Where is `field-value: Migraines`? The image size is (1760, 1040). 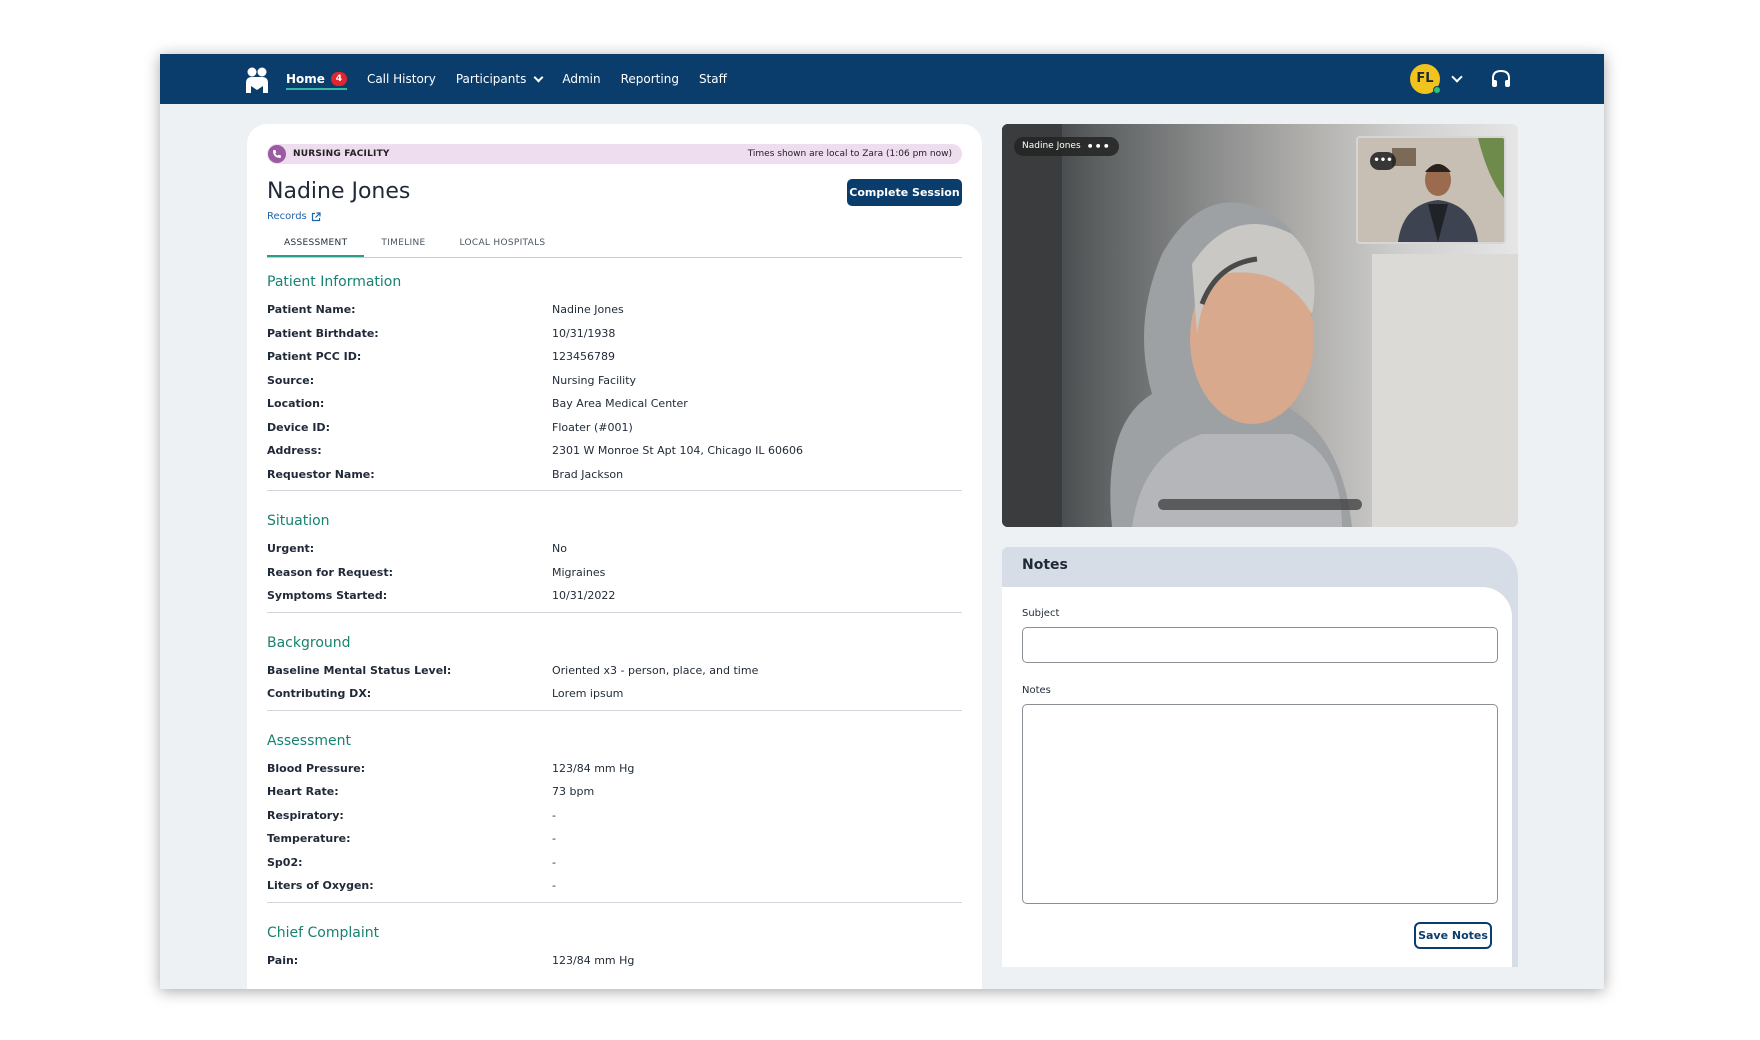
field-value: Migraines is located at coordinates (579, 572).